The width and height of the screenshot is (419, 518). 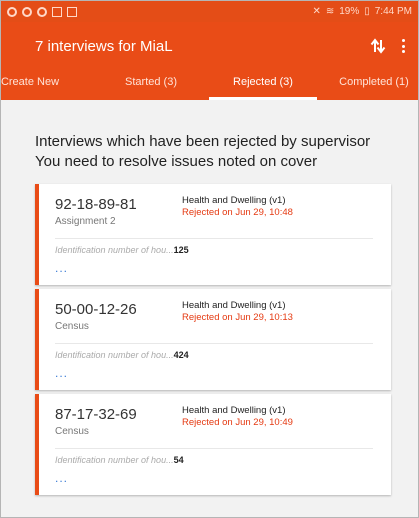 What do you see at coordinates (209, 11) in the screenshot?
I see `status-bar: ✕ ≋ 19% ▯ 7:44 PM` at bounding box center [209, 11].